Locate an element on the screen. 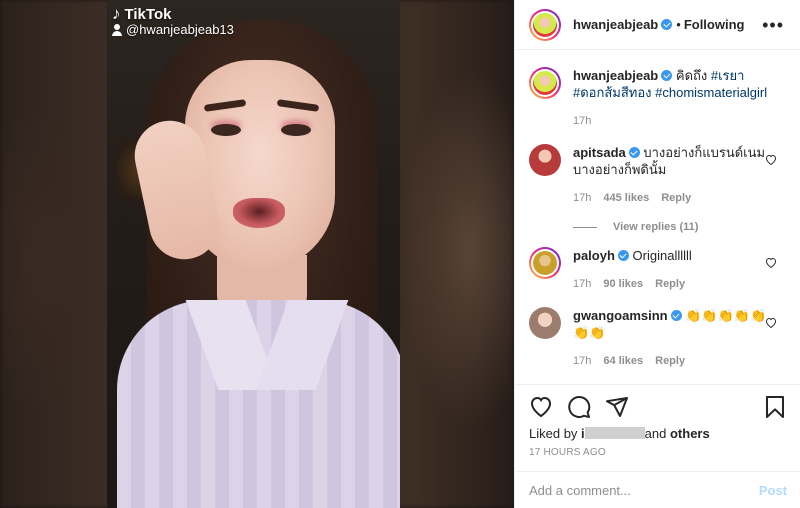  author-avatar is located at coordinates (545, 24).